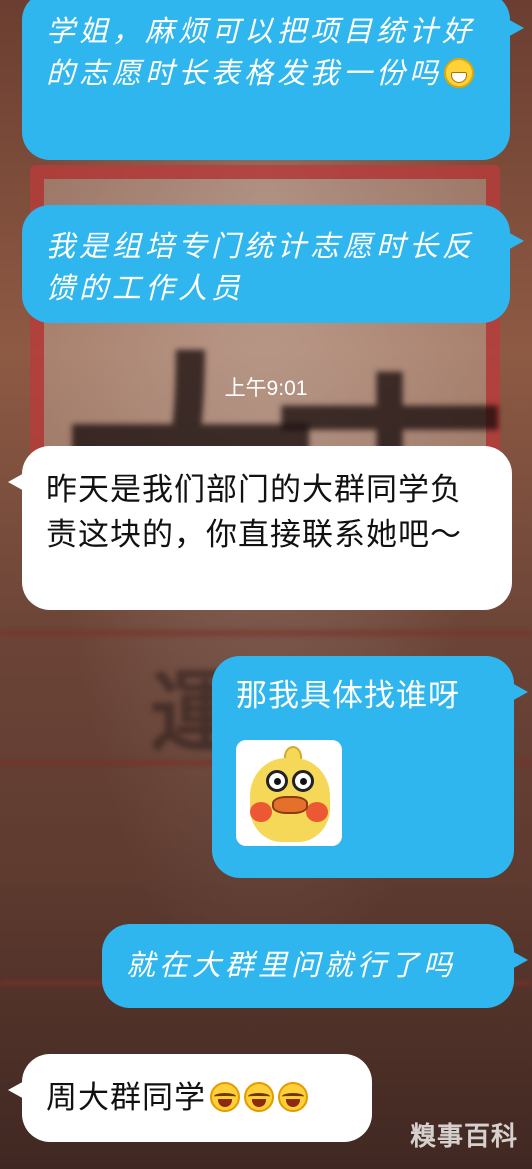  I want to click on message-bubble-outgoing: 学姐，麻烦可以把项目统计好的志愿时长表格发我一份吗, so click(273, 80).